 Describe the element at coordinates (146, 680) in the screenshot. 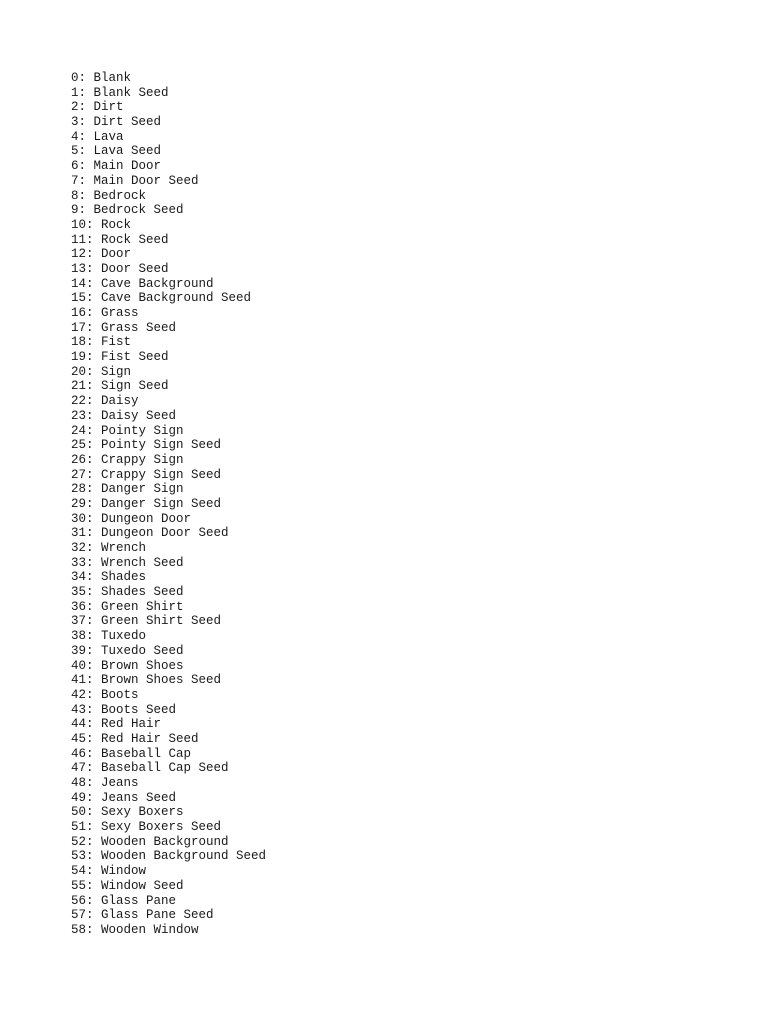

I see `item-line: 41: Brown Shoes Seed` at that location.